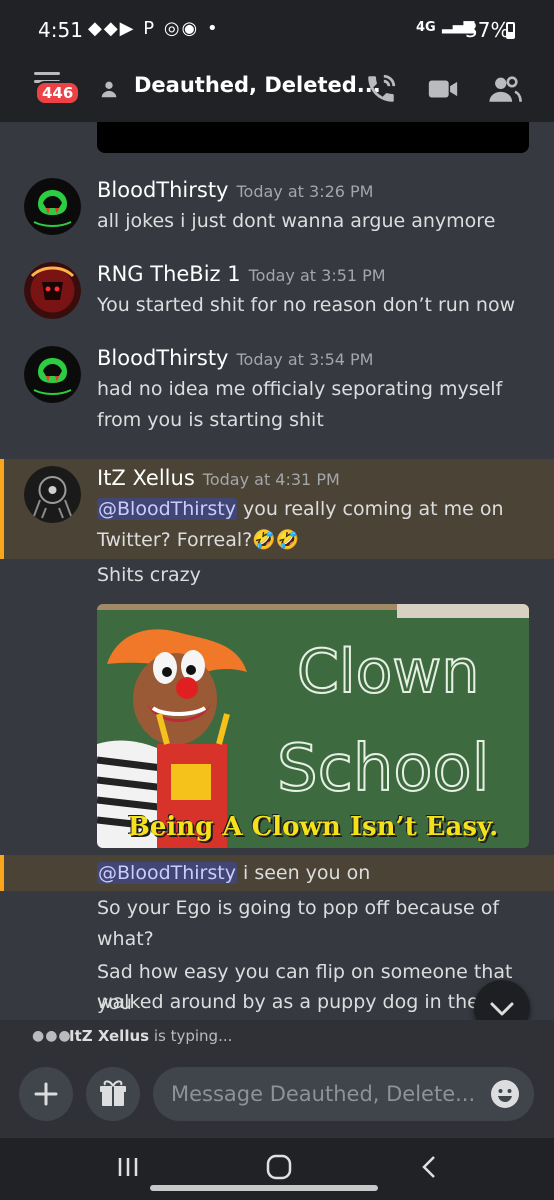 Image resolution: width=554 pixels, height=1200 pixels. I want to click on gift-button, so click(113, 1094).